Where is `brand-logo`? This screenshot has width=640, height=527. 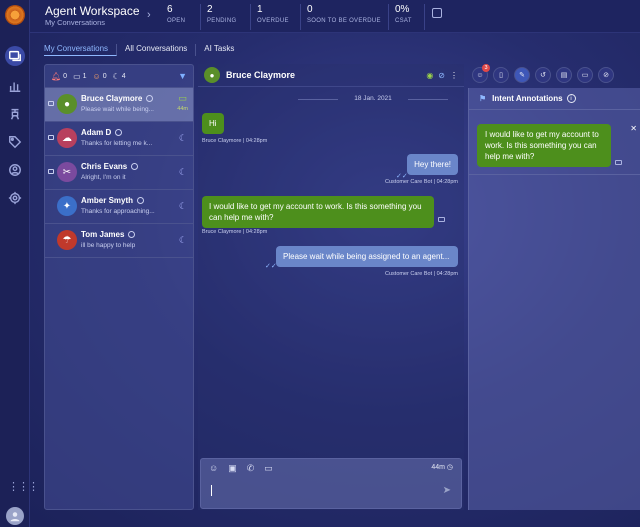
brand-logo is located at coordinates (15, 15).